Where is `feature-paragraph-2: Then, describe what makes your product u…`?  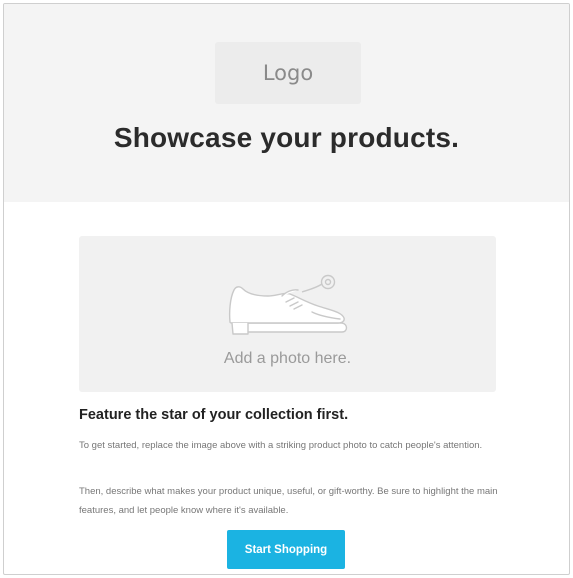 feature-paragraph-2: Then, describe what makes your product u… is located at coordinates (288, 501).